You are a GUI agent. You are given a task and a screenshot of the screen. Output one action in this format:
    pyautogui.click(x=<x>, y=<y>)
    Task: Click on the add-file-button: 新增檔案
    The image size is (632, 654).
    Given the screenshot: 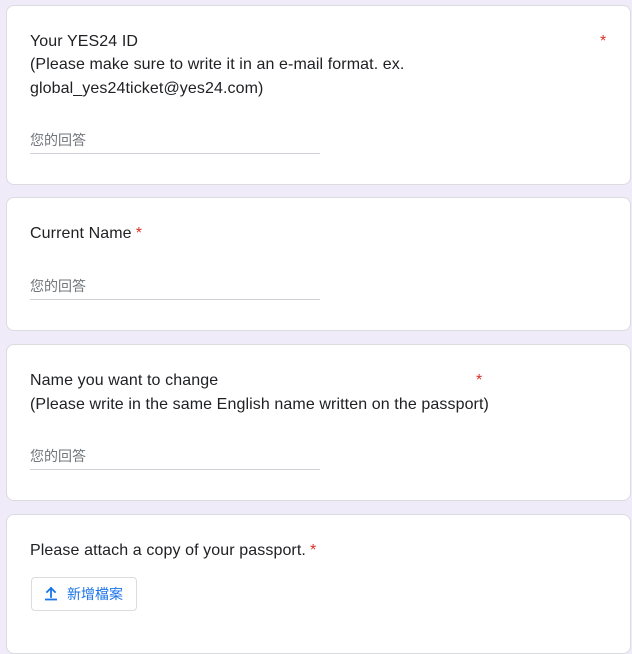 What is the action you would take?
    pyautogui.click(x=84, y=594)
    